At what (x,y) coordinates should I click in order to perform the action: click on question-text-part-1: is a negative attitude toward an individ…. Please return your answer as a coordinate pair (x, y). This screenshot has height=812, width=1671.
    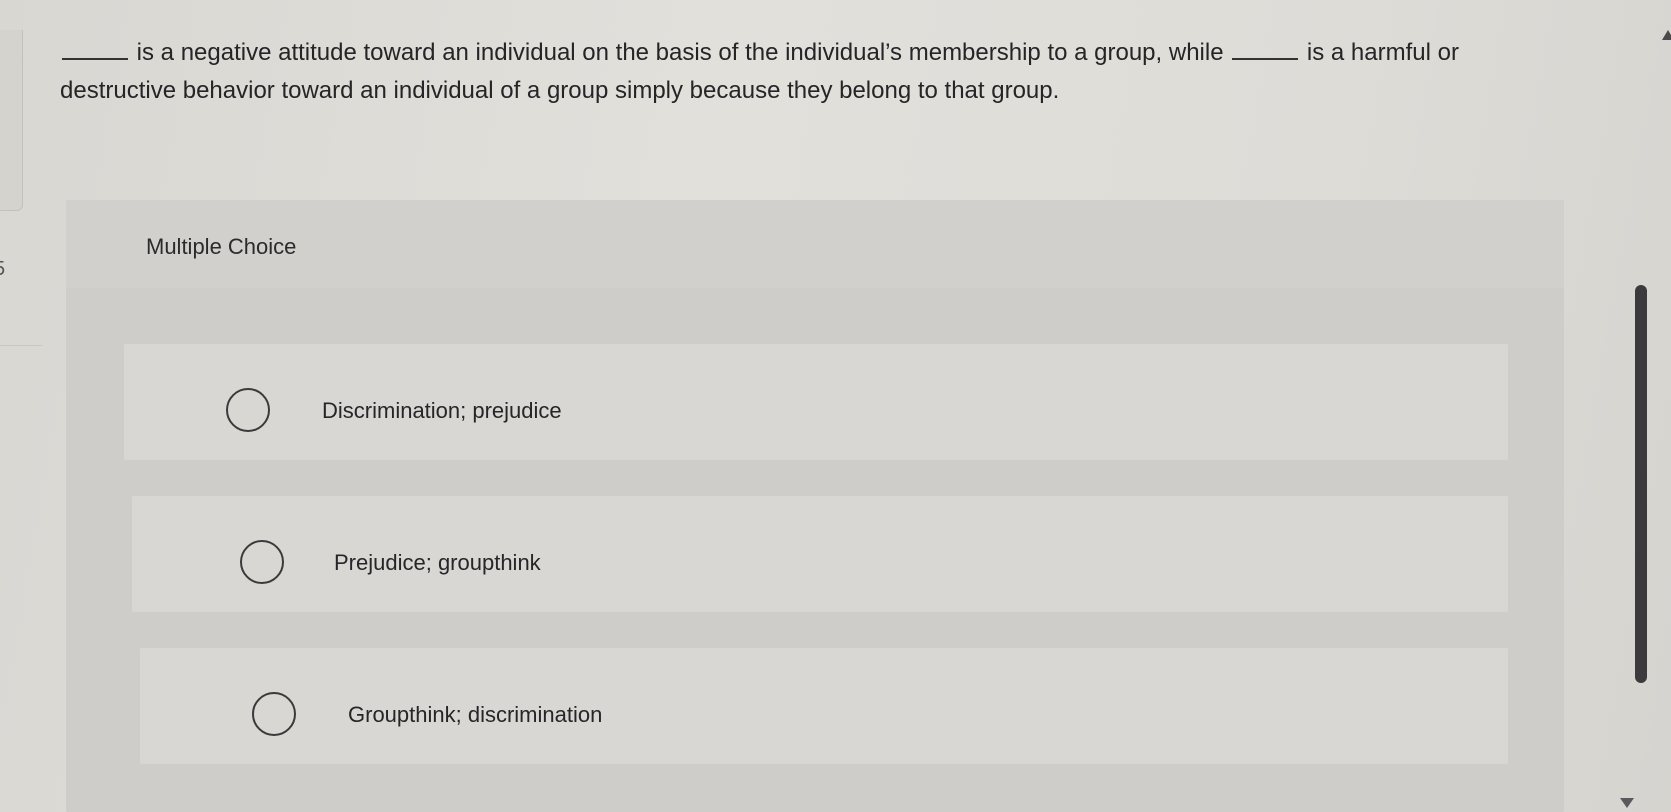
    Looking at the image, I should click on (680, 52).